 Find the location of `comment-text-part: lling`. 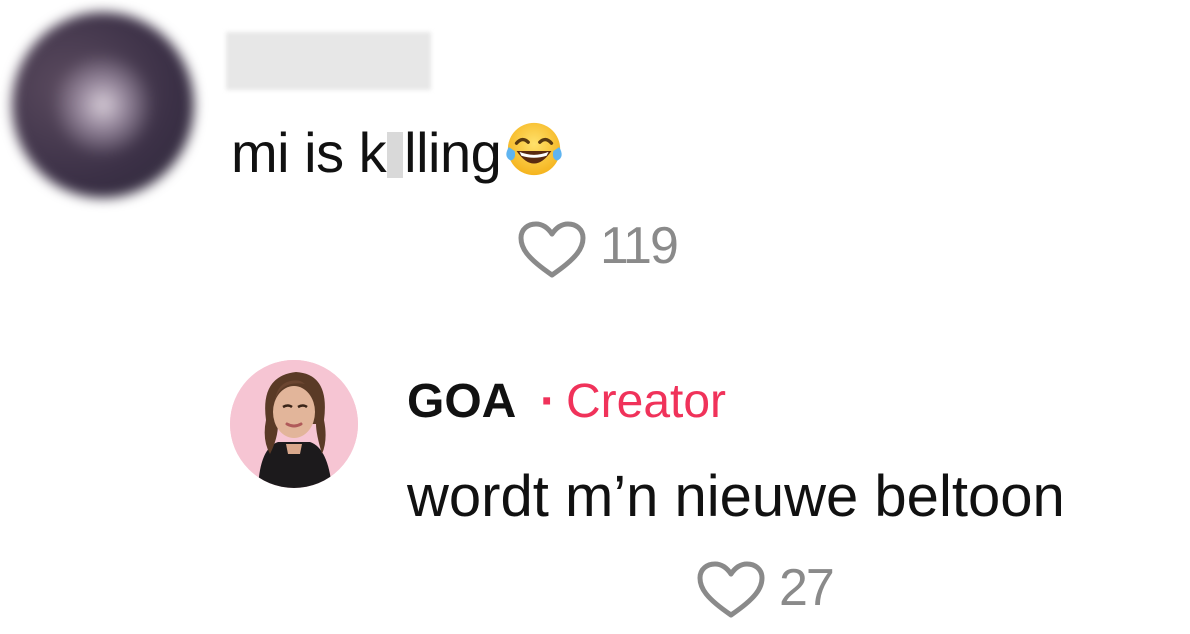

comment-text-part: lling is located at coordinates (453, 152).